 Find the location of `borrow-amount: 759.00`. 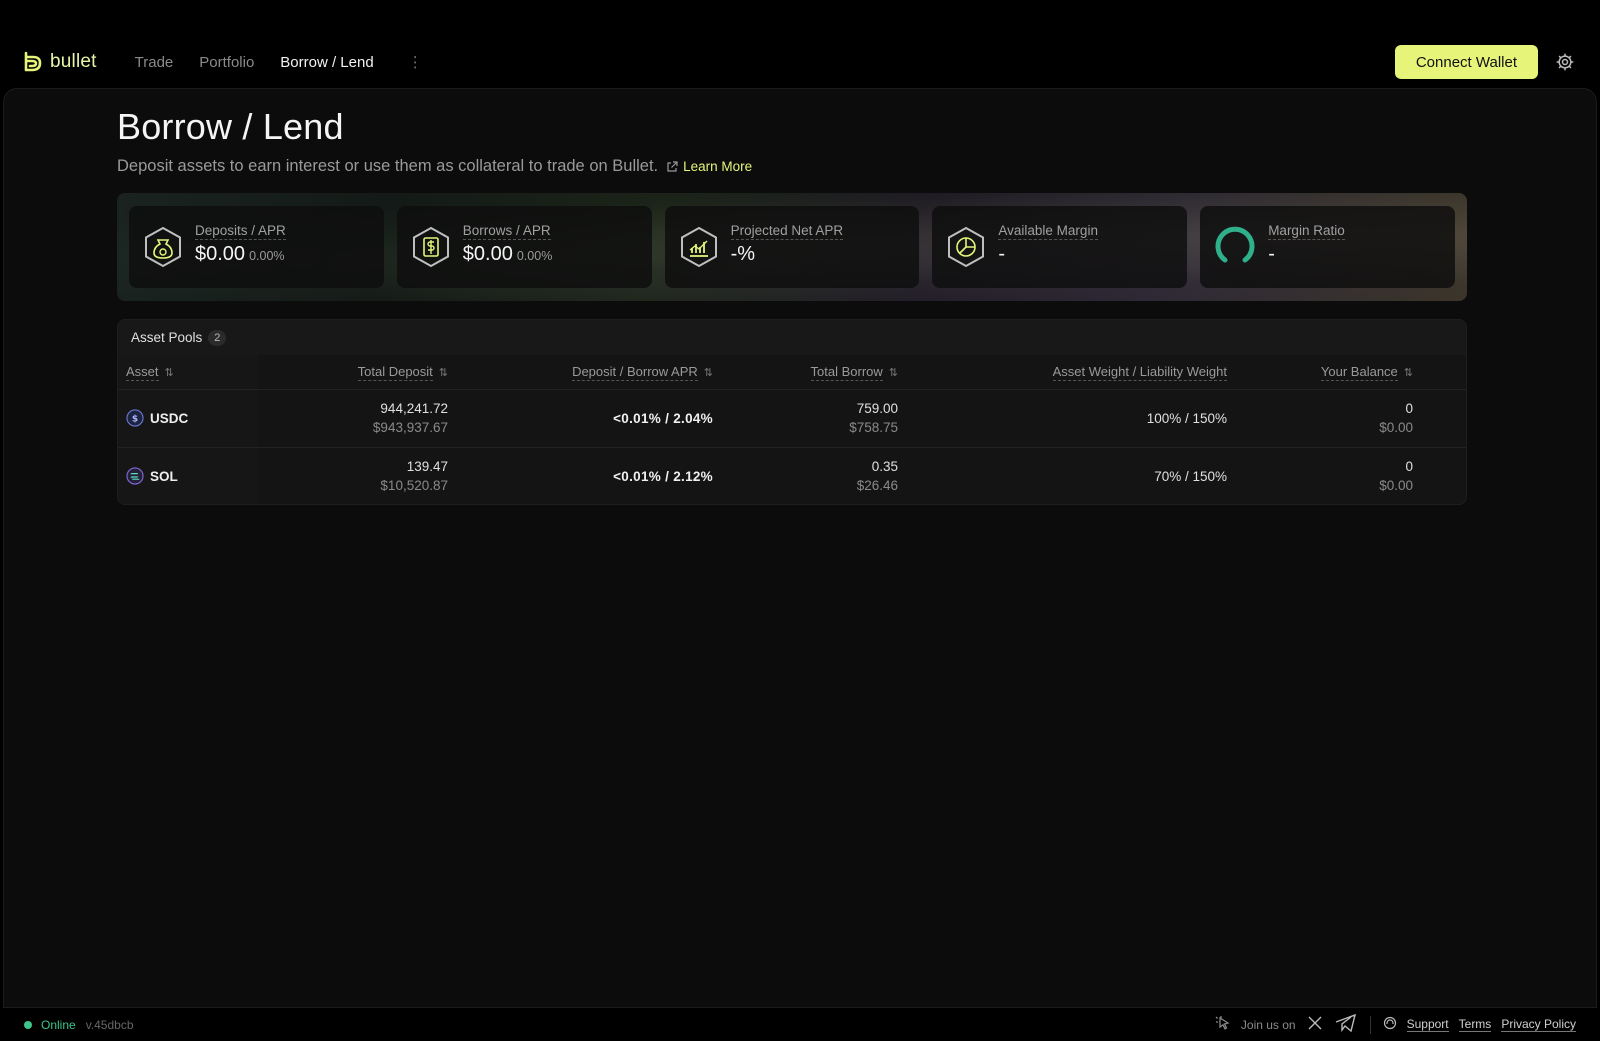

borrow-amount: 759.00 is located at coordinates (877, 408).